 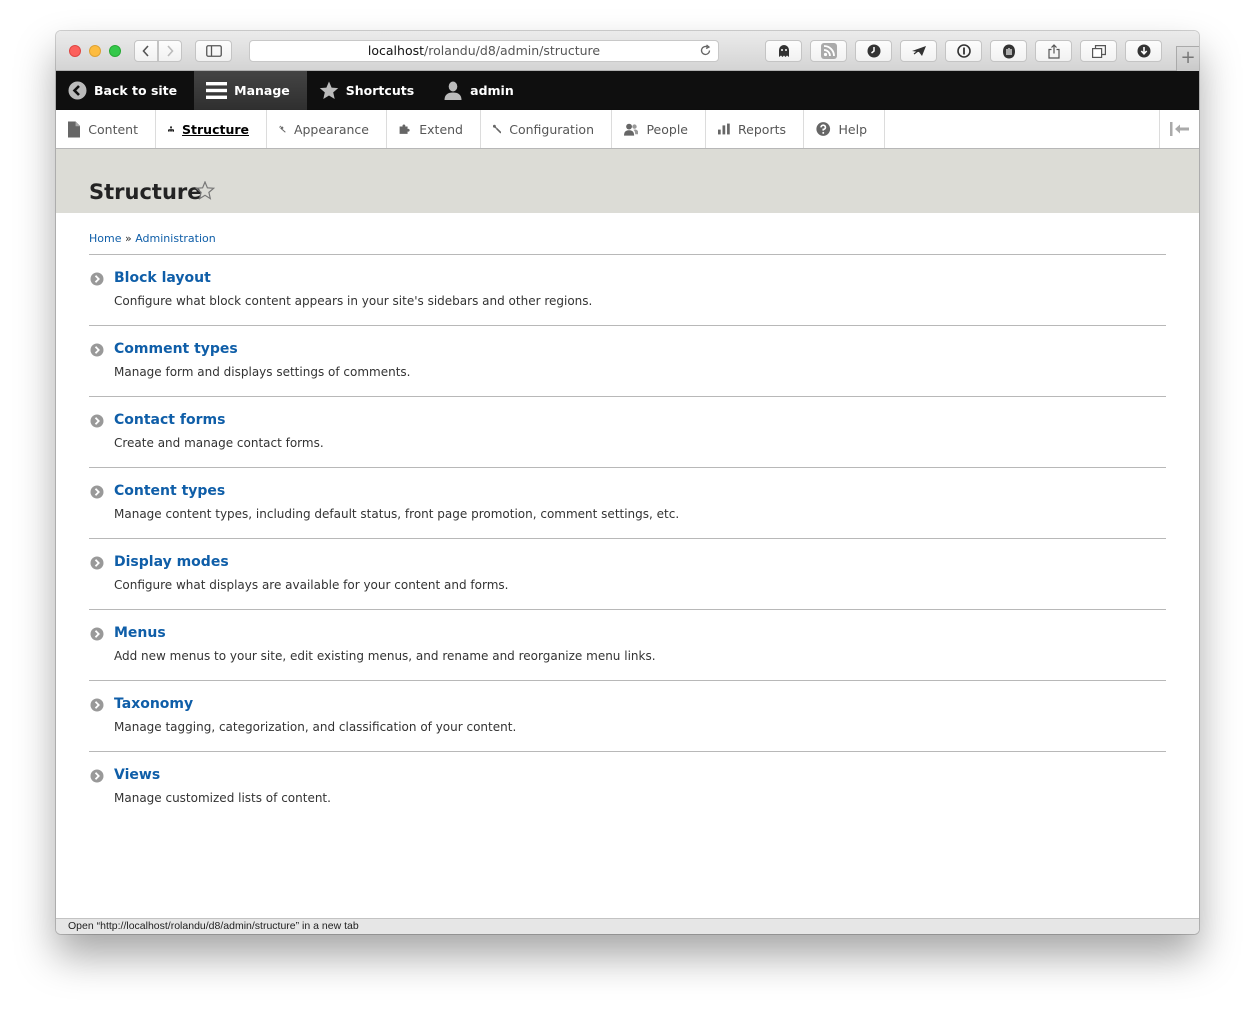 What do you see at coordinates (380, 90) in the screenshot?
I see `shortcuts-label: Shortcuts` at bounding box center [380, 90].